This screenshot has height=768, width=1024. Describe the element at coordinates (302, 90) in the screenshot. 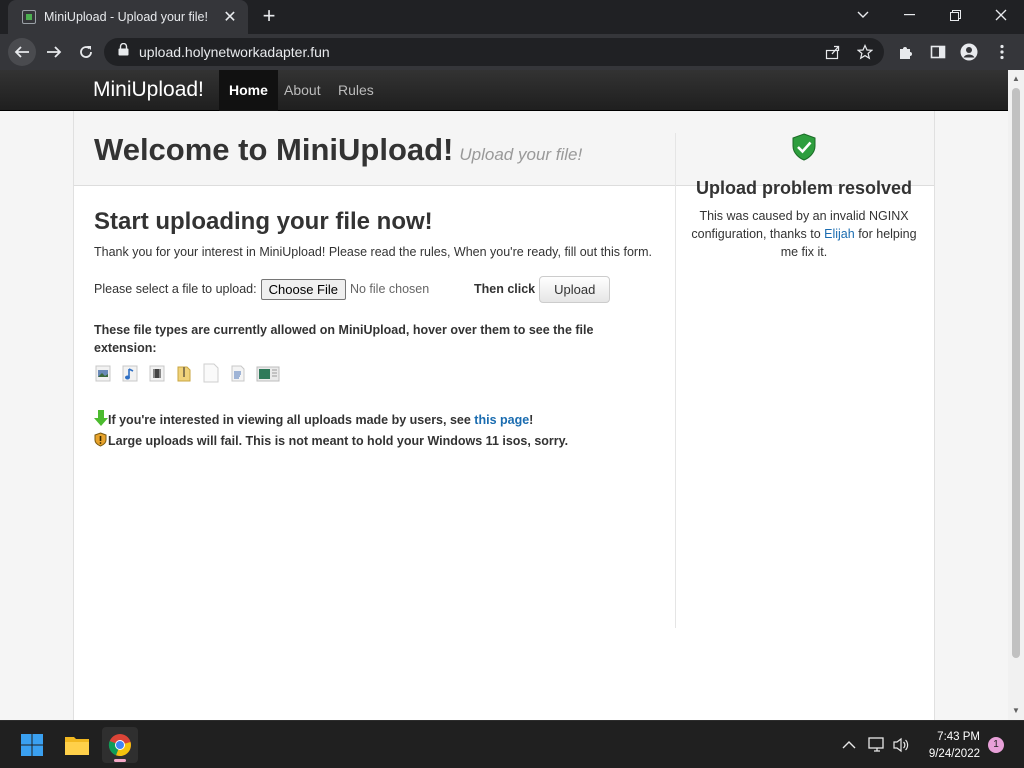

I see `nav-about: About` at that location.